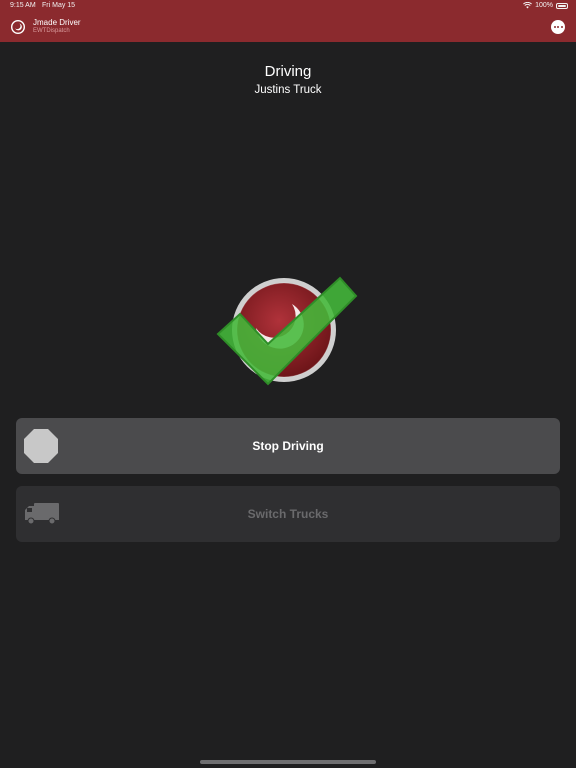 The height and width of the screenshot is (768, 576). I want to click on truck-name: Justins Truck, so click(288, 90).